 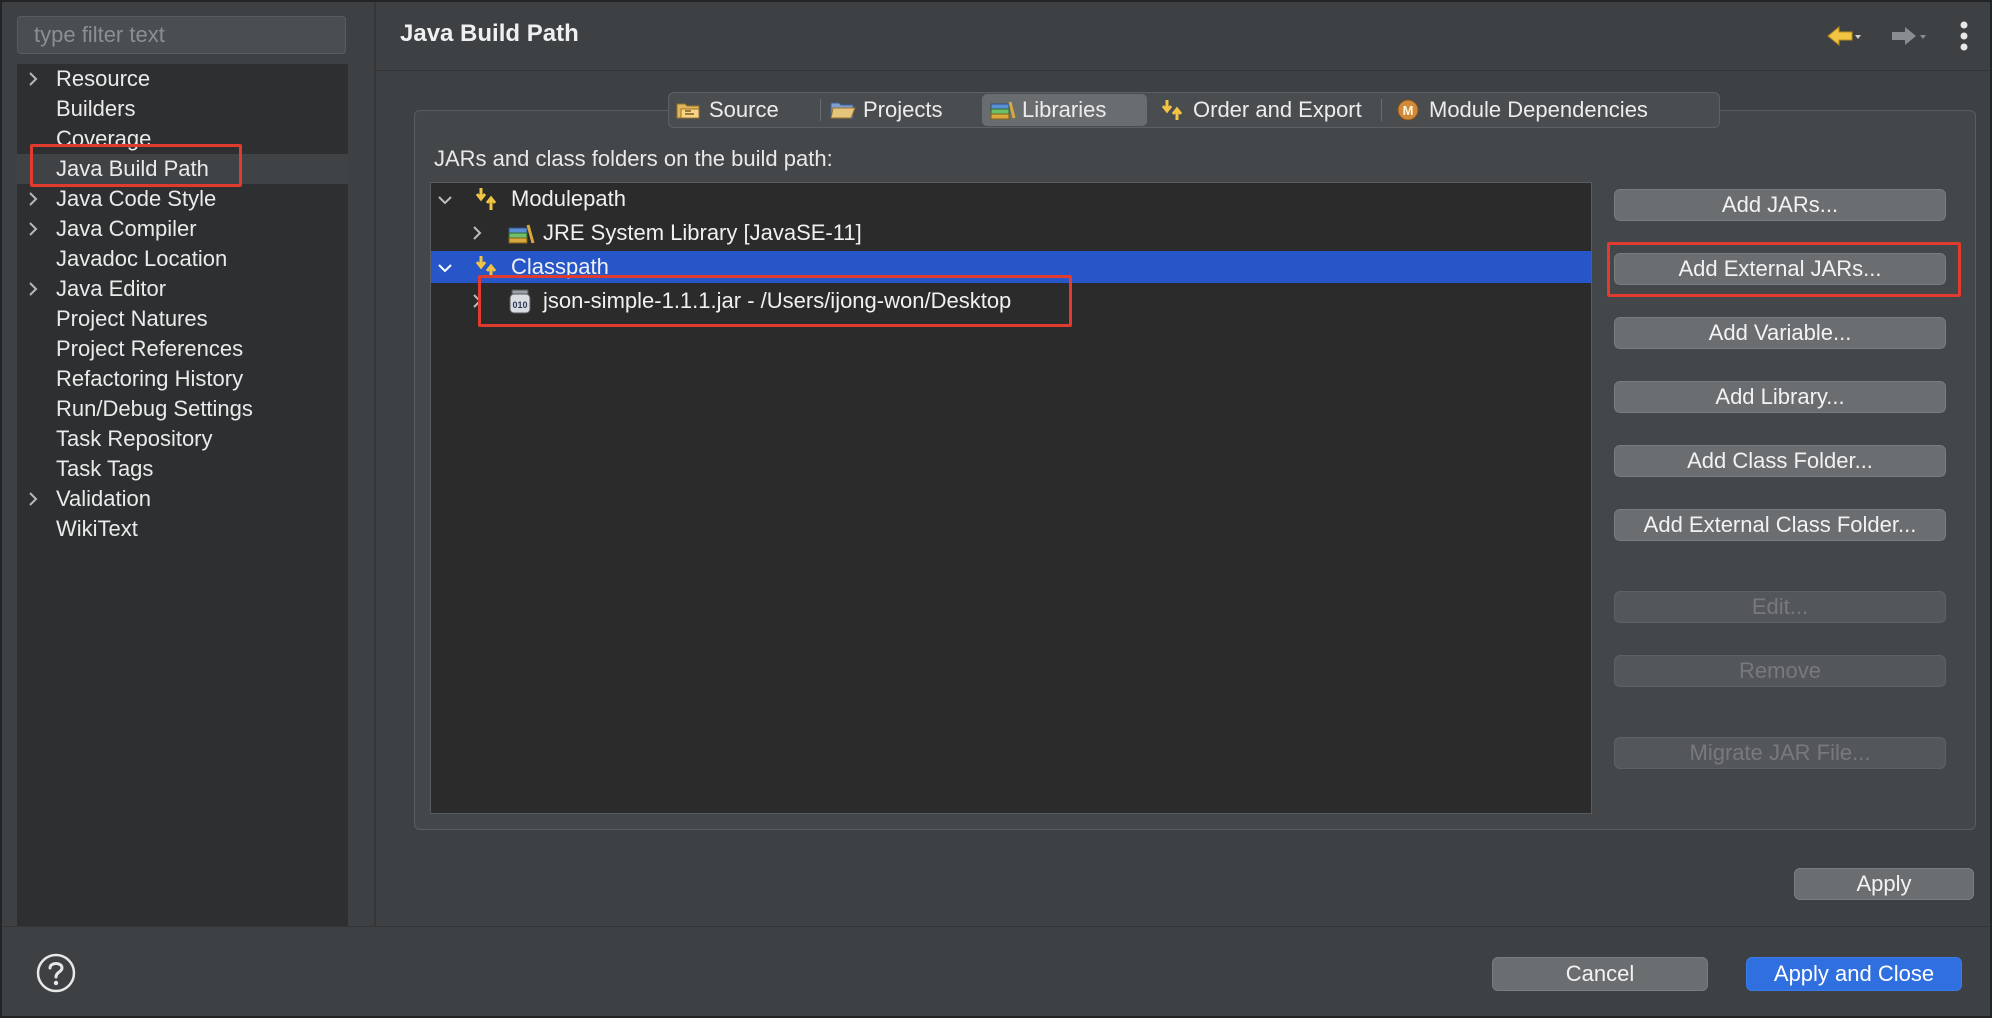 I want to click on nav-item-validation: Validation, so click(x=182, y=499).